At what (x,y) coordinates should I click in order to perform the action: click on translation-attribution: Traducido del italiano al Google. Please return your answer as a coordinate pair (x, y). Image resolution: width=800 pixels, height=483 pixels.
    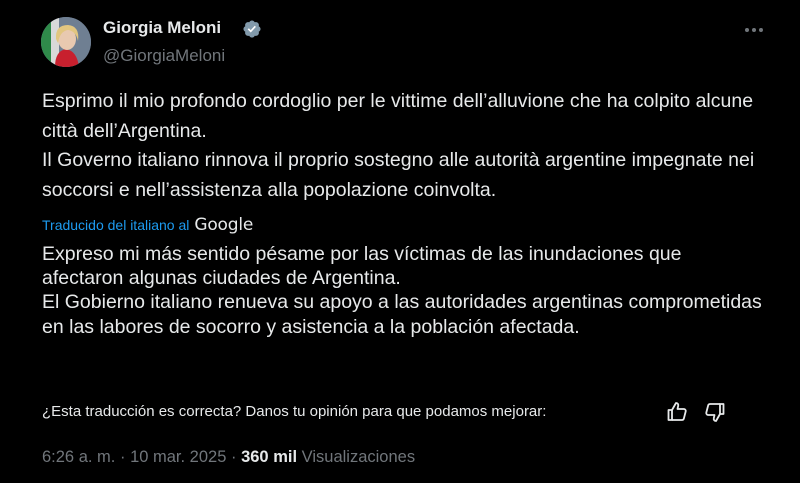
    Looking at the image, I should click on (147, 225).